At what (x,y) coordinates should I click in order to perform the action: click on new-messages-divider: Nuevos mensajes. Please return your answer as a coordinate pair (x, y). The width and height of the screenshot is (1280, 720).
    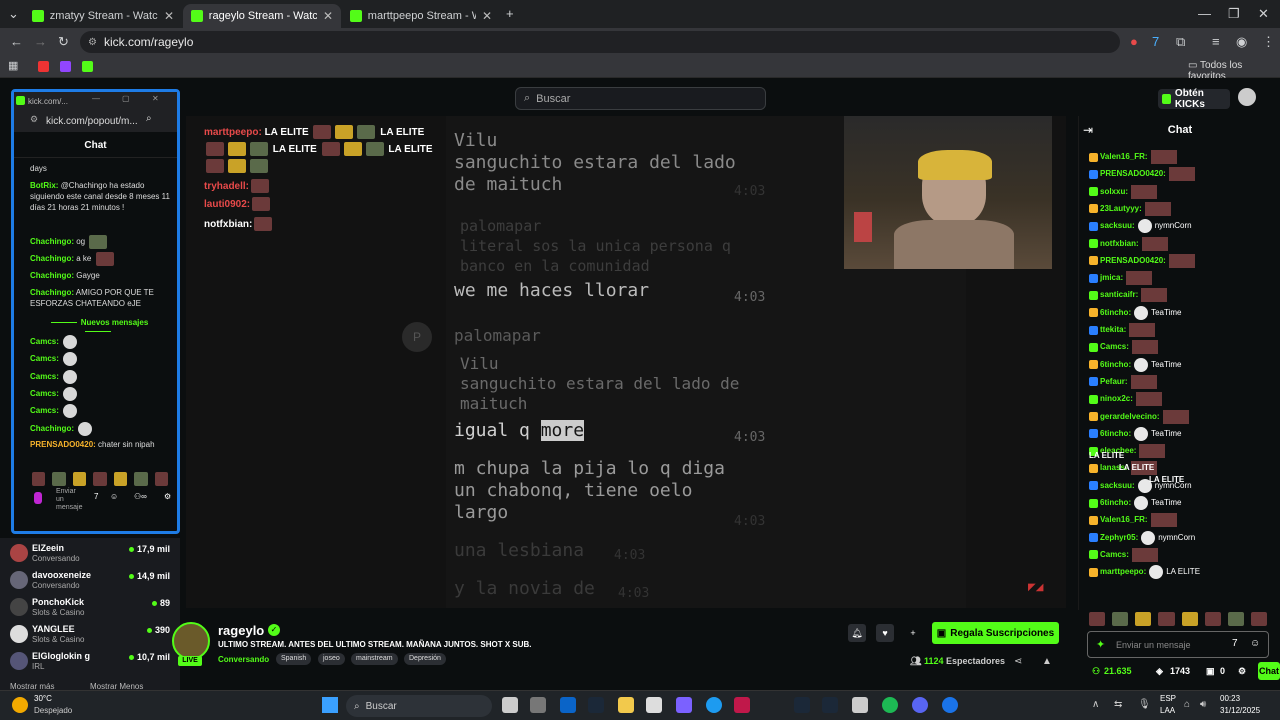
    Looking at the image, I should click on (97, 327).